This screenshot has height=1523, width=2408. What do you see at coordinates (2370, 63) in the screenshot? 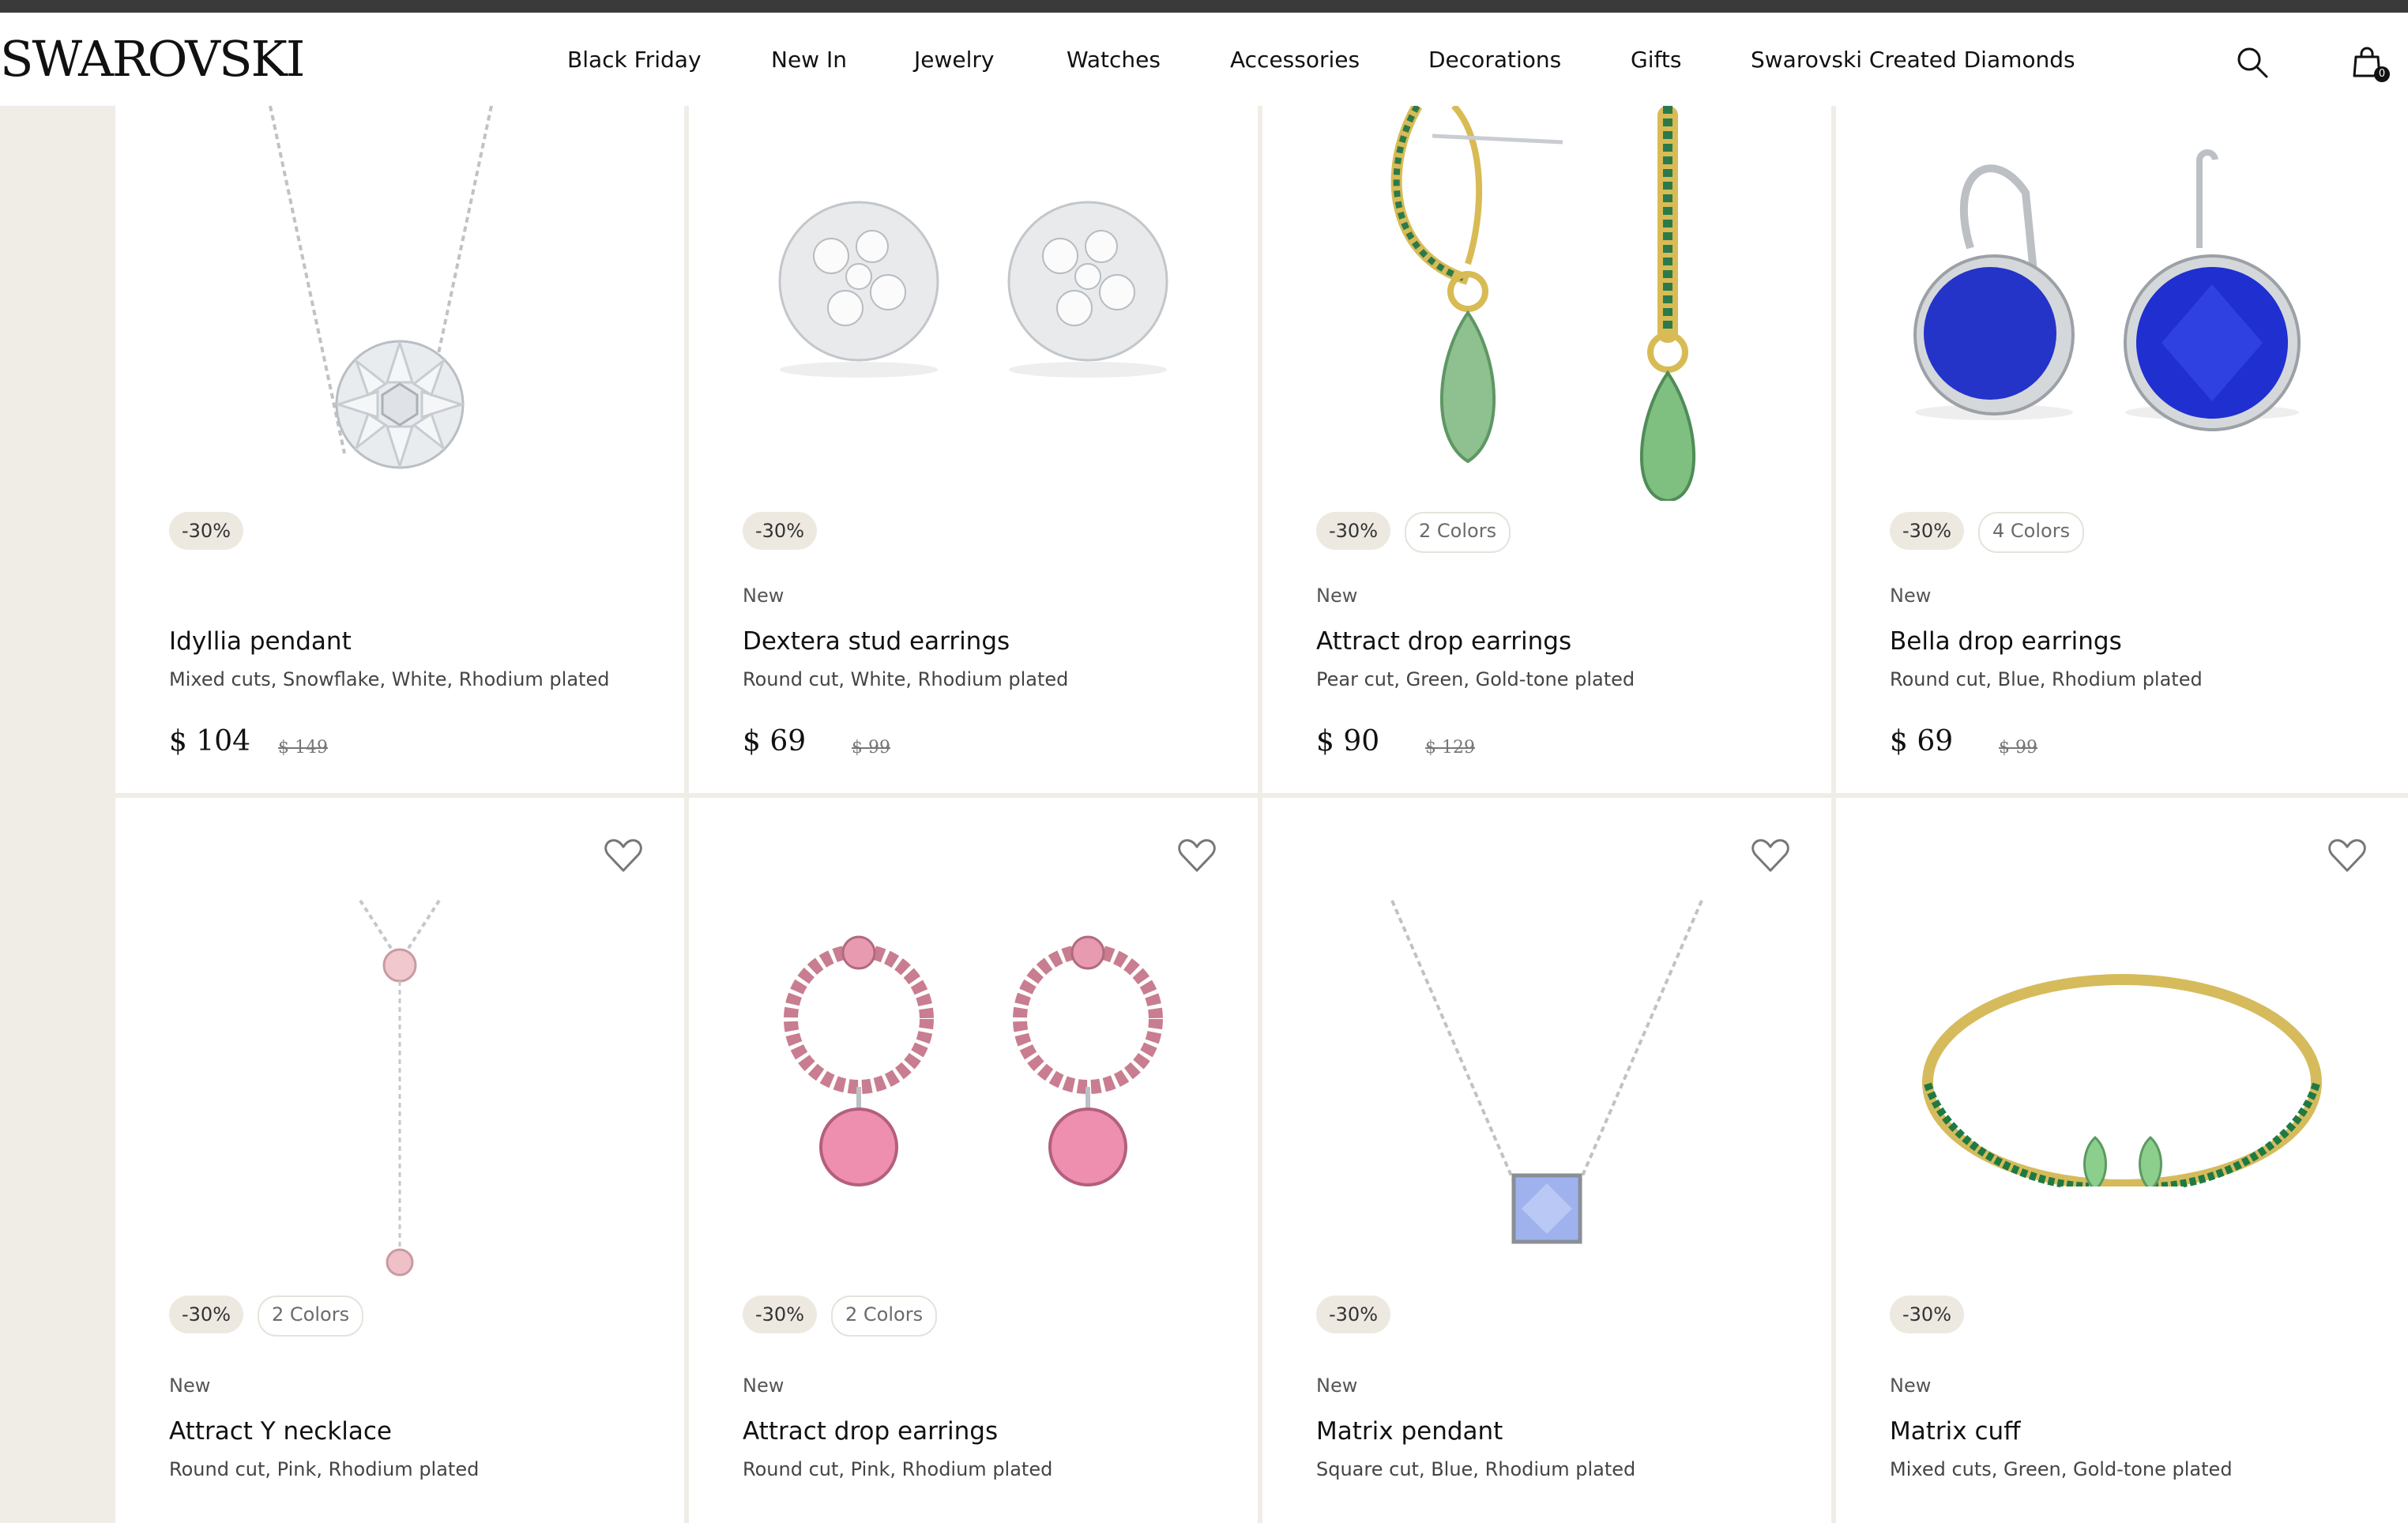
I see `shopping-bag-icon: 0` at bounding box center [2370, 63].